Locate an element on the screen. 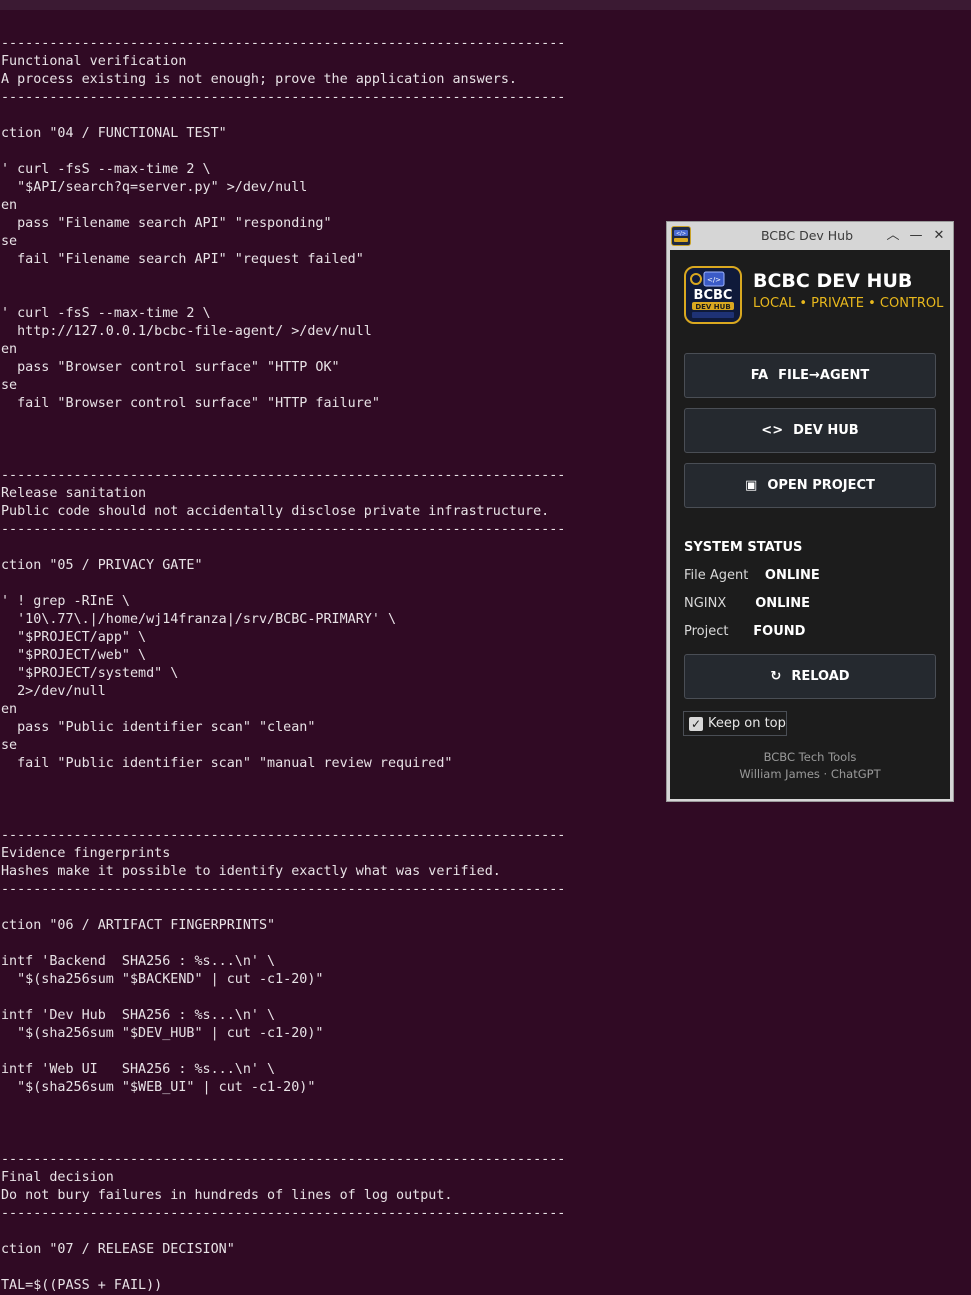 This screenshot has width=971, height=1295. terminal-line: "$PROJECT/systemd" \ is located at coordinates (90, 673).